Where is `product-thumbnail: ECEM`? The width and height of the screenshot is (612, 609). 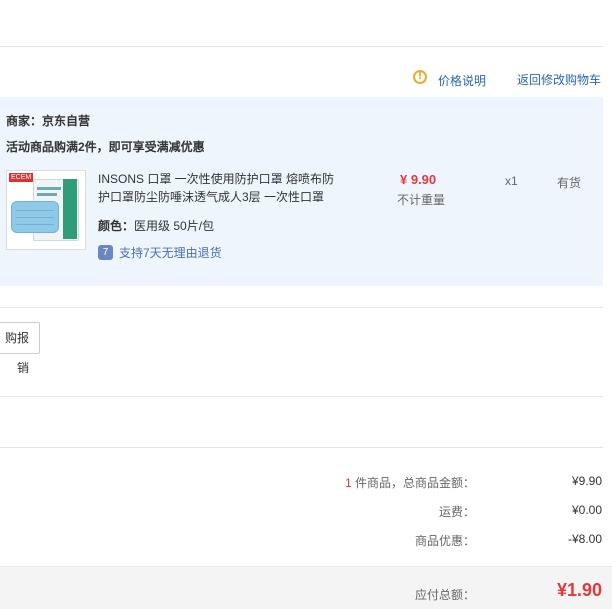
product-thumbnail: ECEM is located at coordinates (46, 210).